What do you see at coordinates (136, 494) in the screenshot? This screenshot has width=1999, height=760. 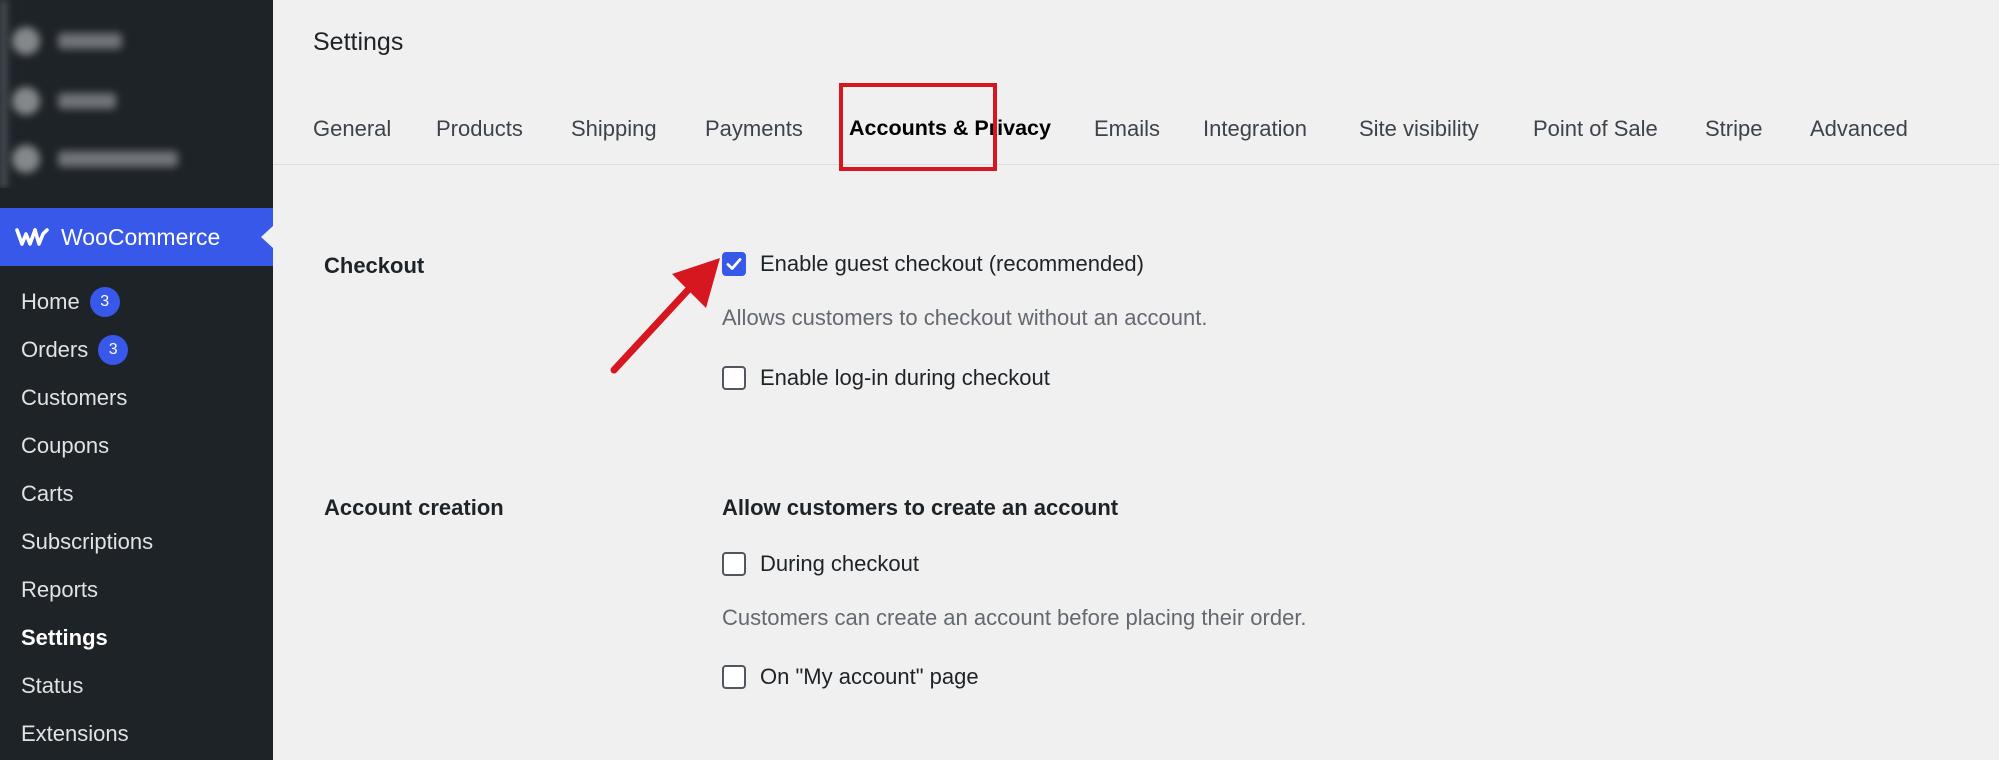 I see `sidebar-item-carts: Carts` at bounding box center [136, 494].